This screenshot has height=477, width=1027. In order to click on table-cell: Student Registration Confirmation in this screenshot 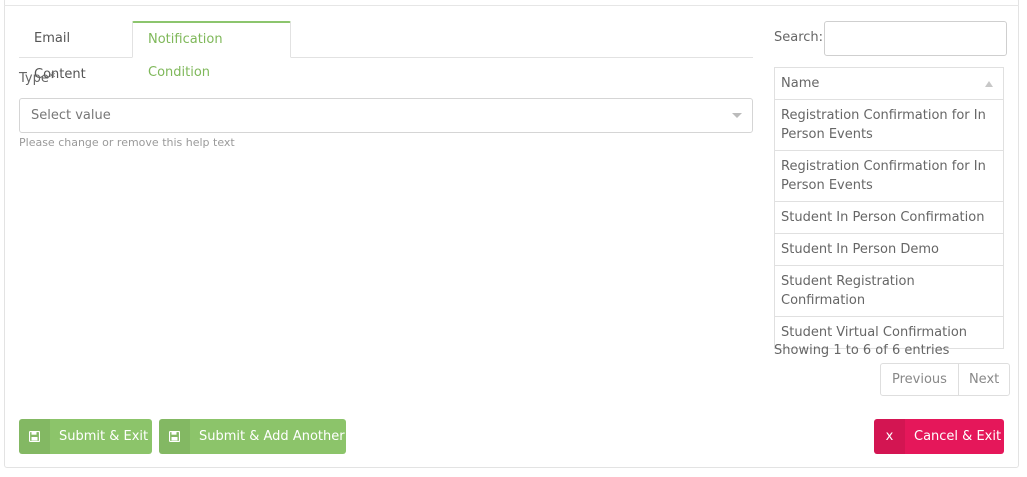, I will do `click(889, 291)`.